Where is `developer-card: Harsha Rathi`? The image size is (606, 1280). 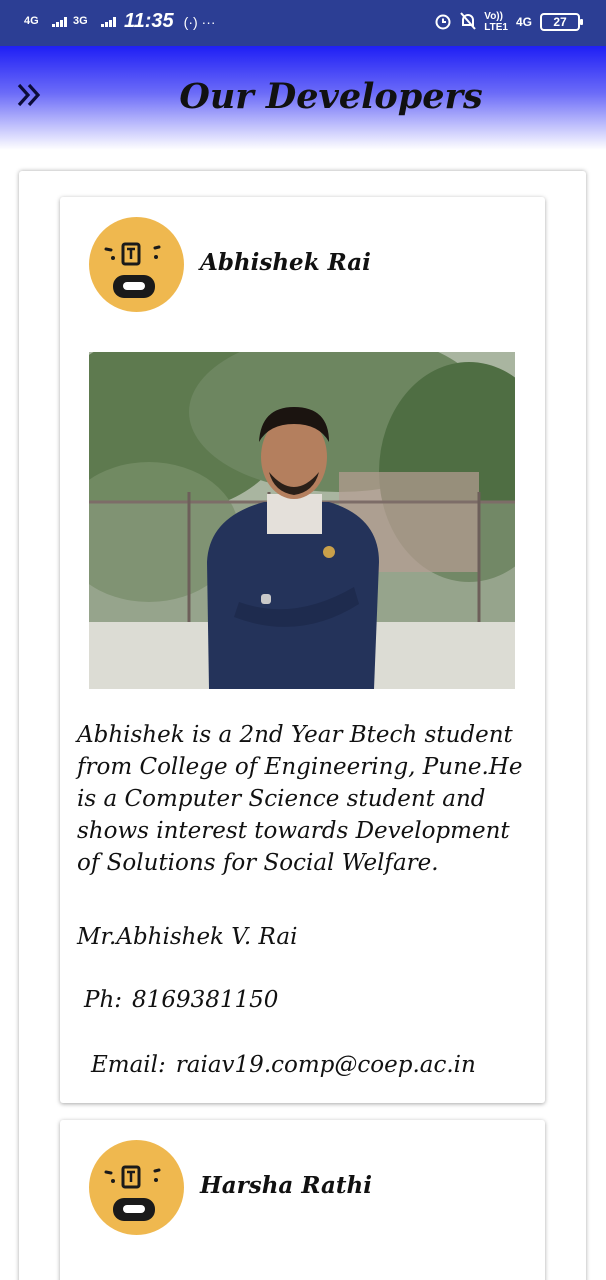 developer-card: Harsha Rathi is located at coordinates (302, 1200).